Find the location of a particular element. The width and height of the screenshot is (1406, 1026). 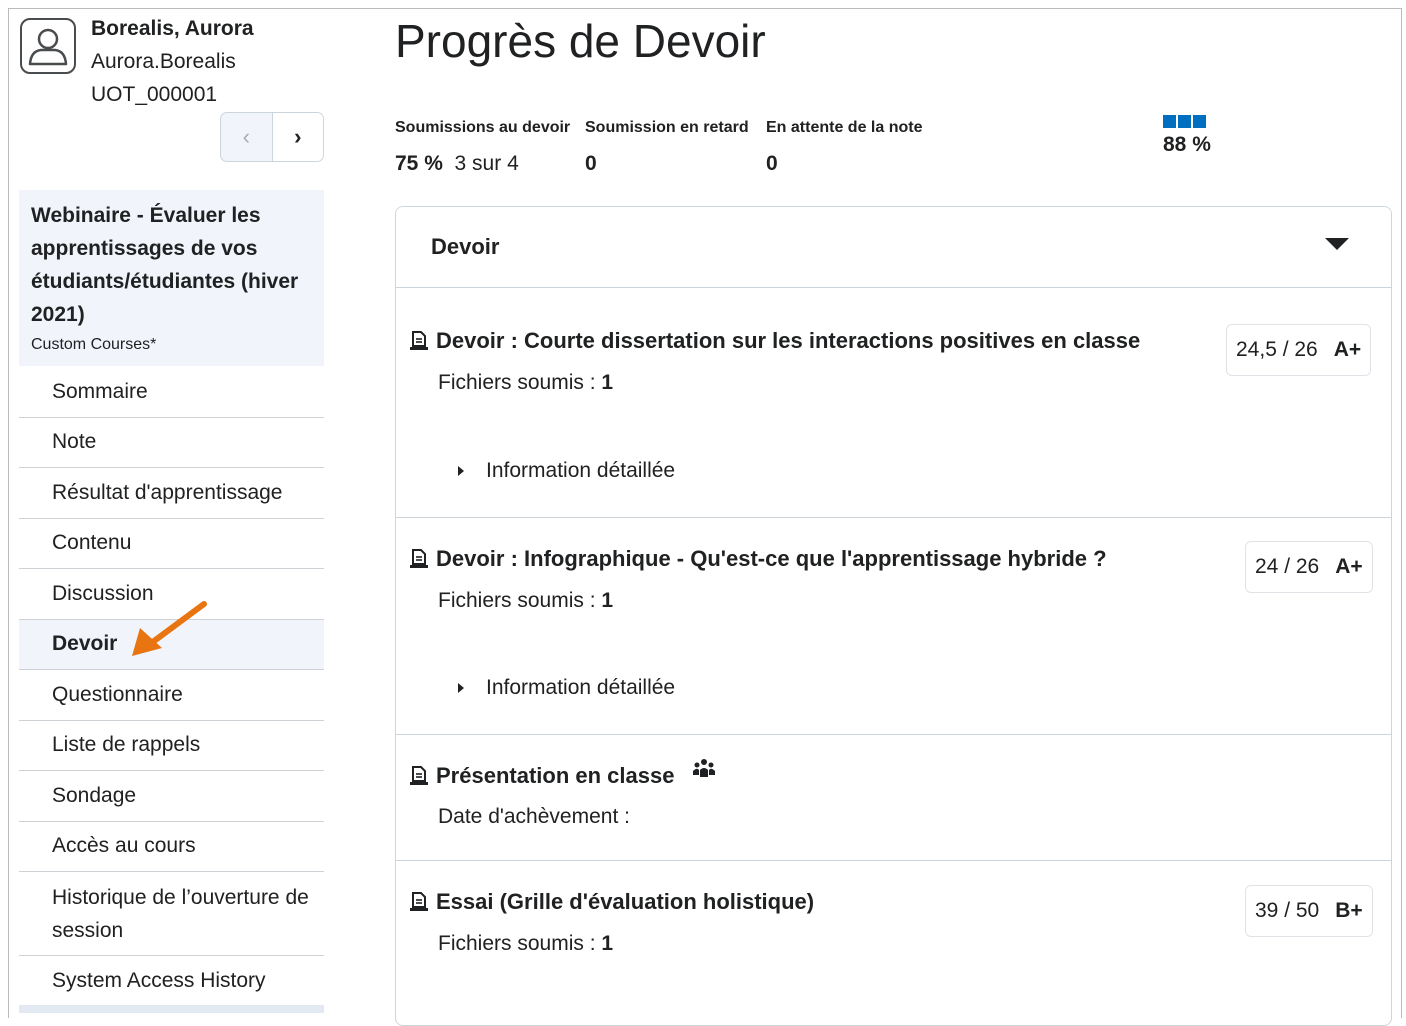

stat-late-label: Soumission en retard is located at coordinates (667, 127).